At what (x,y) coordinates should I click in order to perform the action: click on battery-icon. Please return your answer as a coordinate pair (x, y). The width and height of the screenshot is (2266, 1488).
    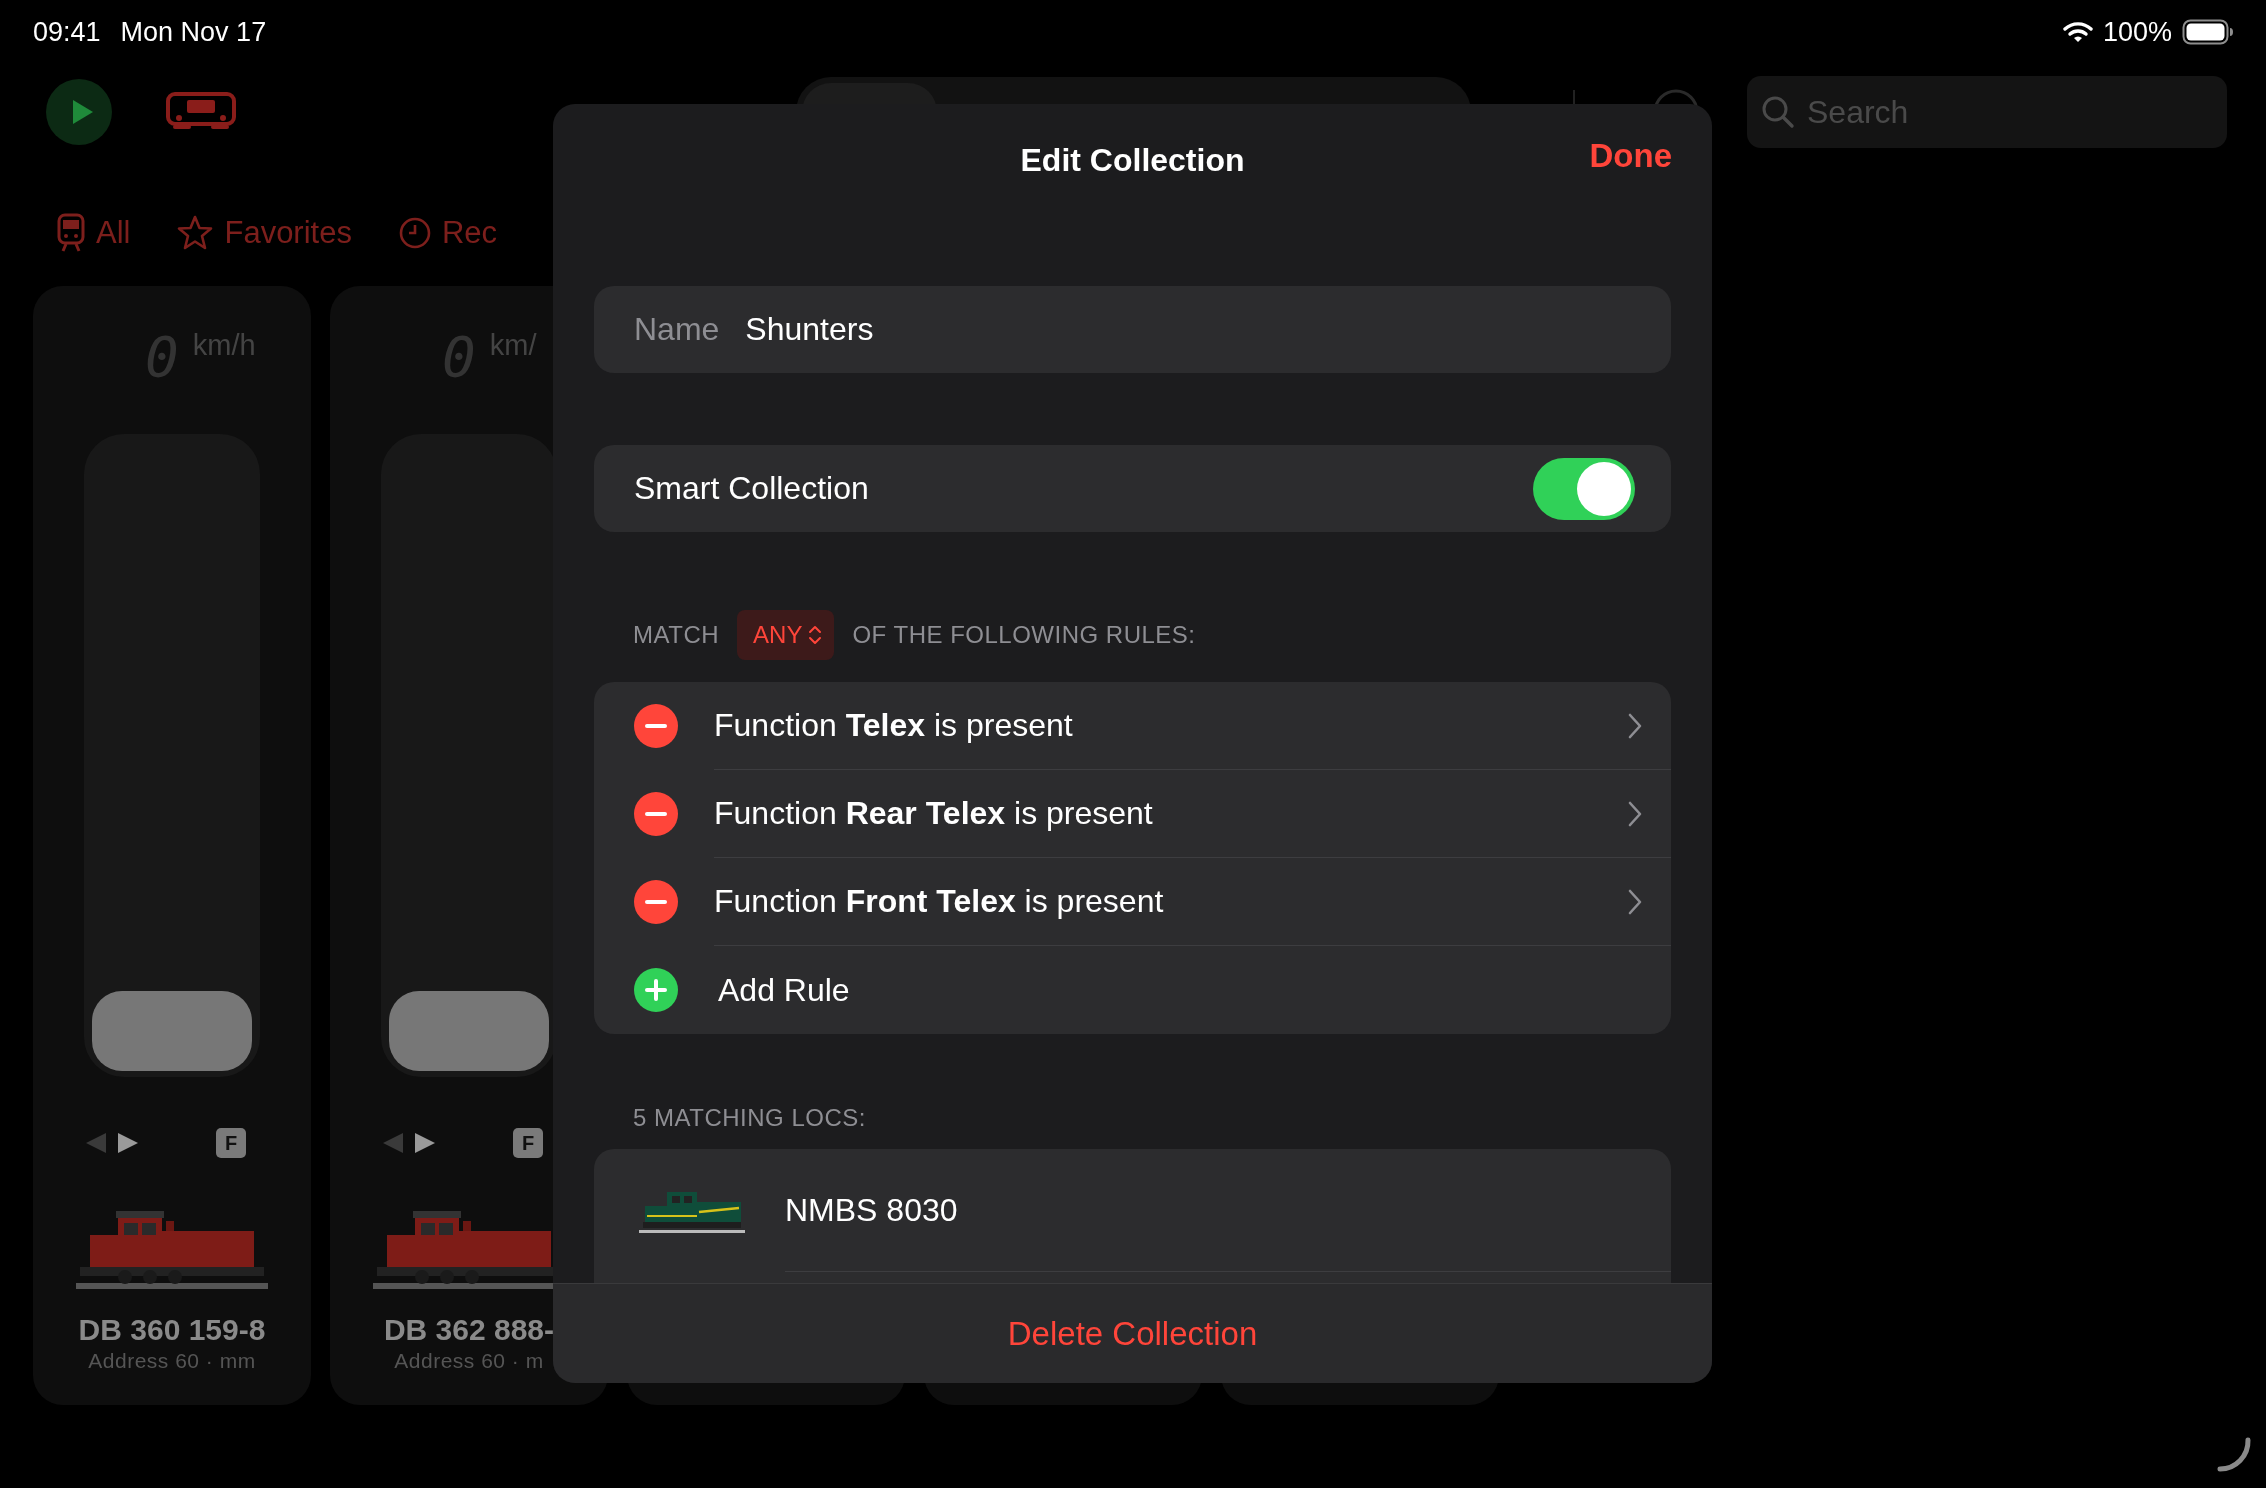
    Looking at the image, I should click on (2208, 32).